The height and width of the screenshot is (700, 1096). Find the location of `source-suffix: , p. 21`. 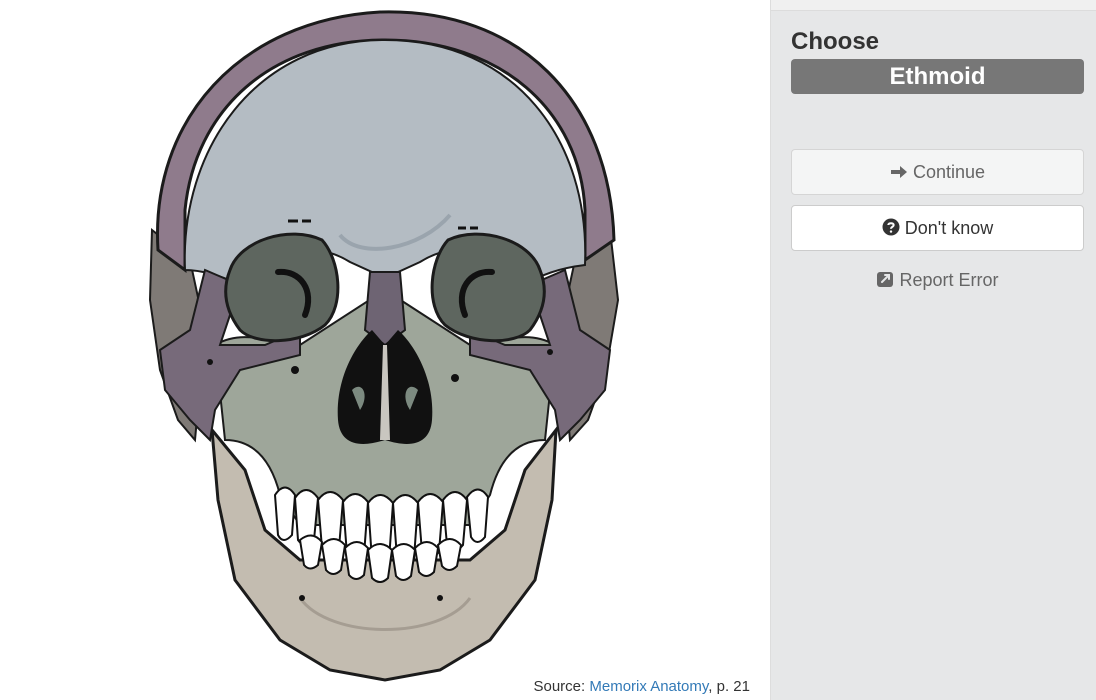

source-suffix: , p. 21 is located at coordinates (729, 686).